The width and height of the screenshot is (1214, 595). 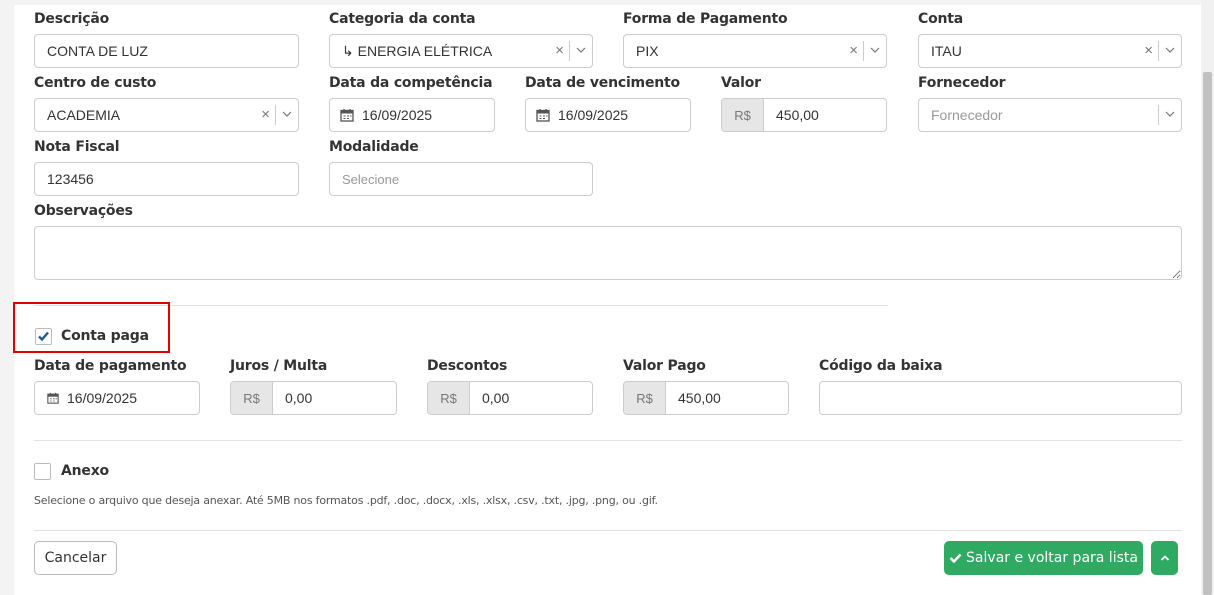 What do you see at coordinates (1050, 115) in the screenshot?
I see `fornecedor-select: Fornecedor` at bounding box center [1050, 115].